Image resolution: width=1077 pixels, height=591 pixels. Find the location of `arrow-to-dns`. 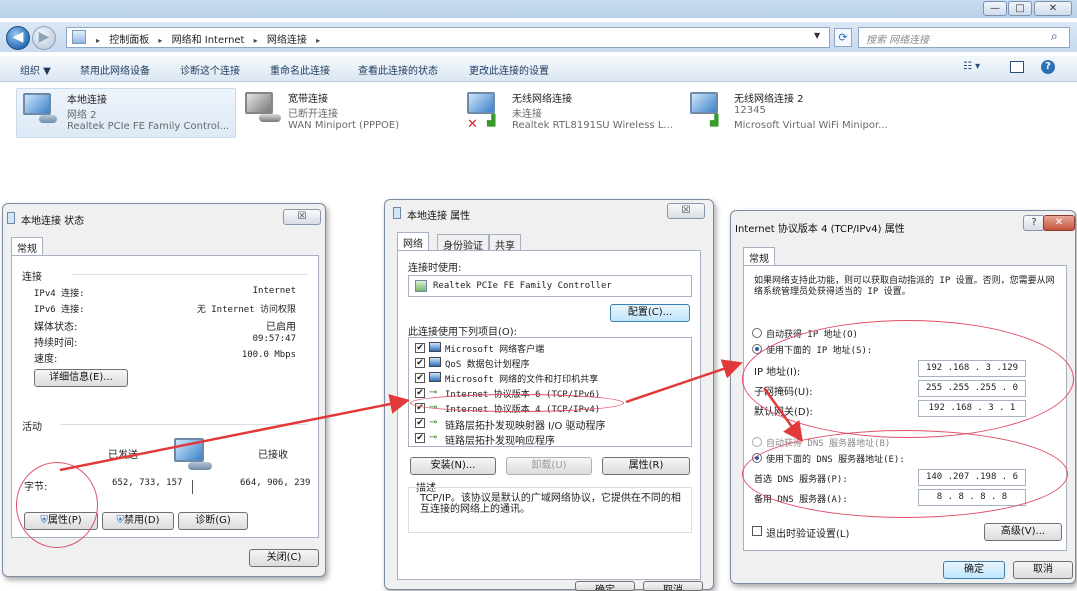

arrow-to-dns is located at coordinates (782, 415).